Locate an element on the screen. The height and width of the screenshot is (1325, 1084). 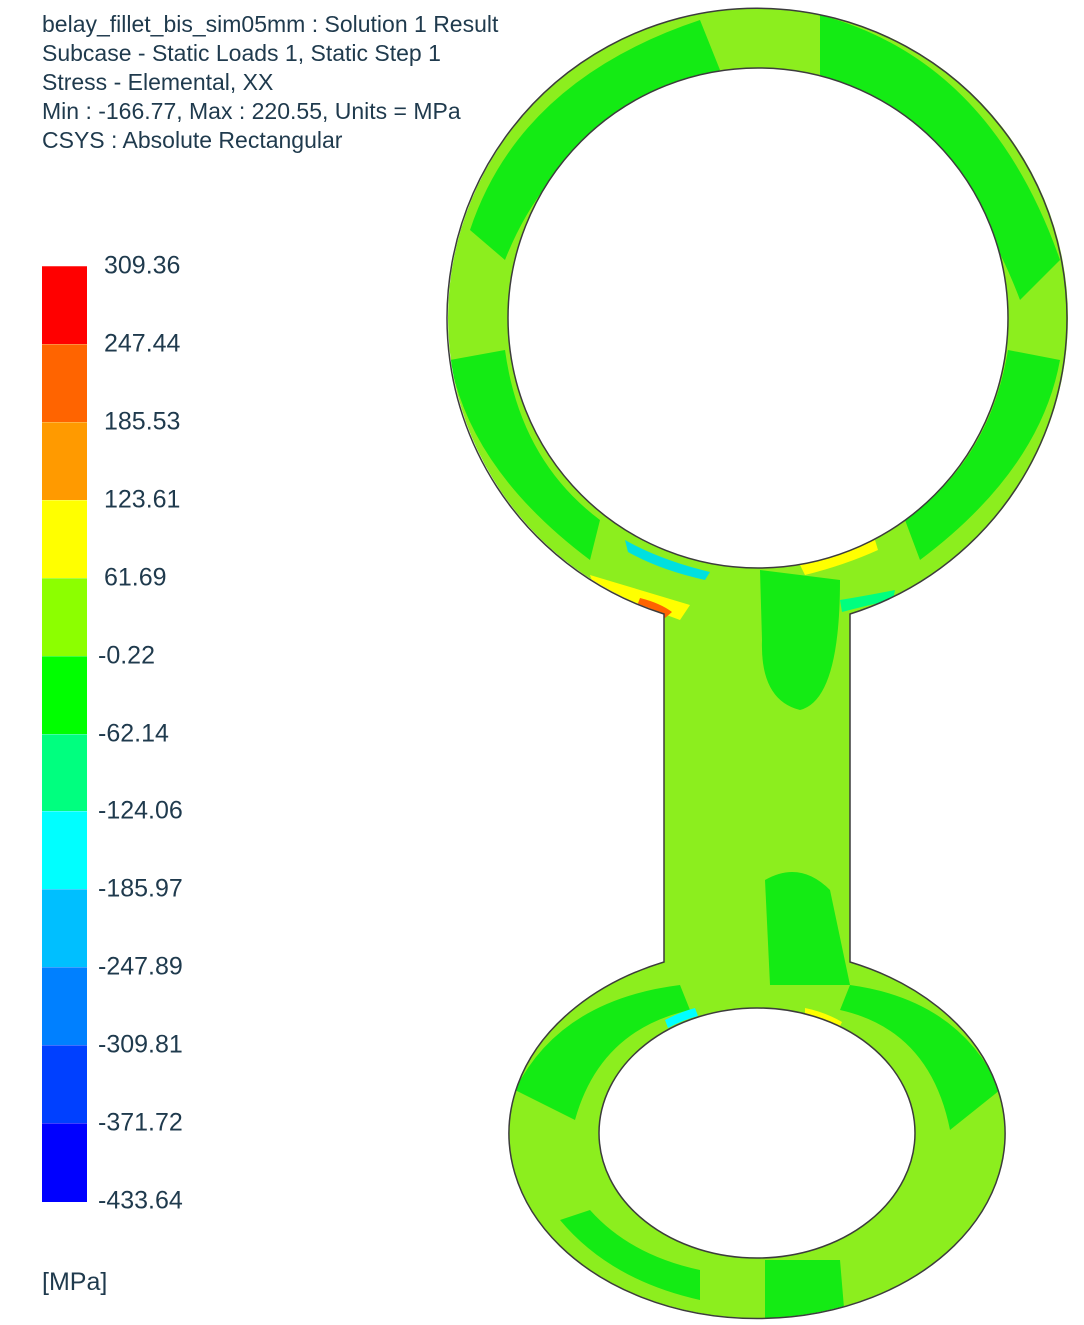
contour-band-small-bottom is located at coordinates (805, 1290).